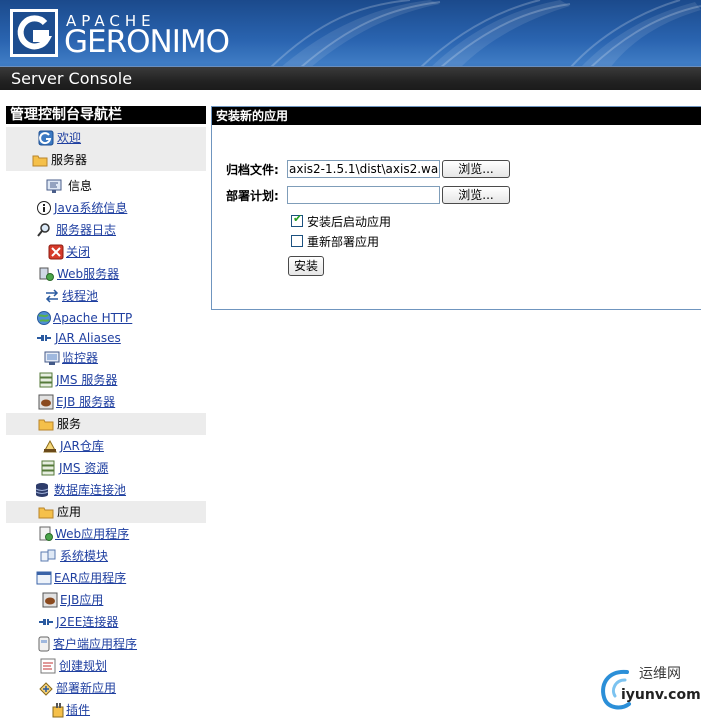 The image size is (701, 721). Describe the element at coordinates (80, 358) in the screenshot. I see `sidebar-item-label: 监控器` at that location.